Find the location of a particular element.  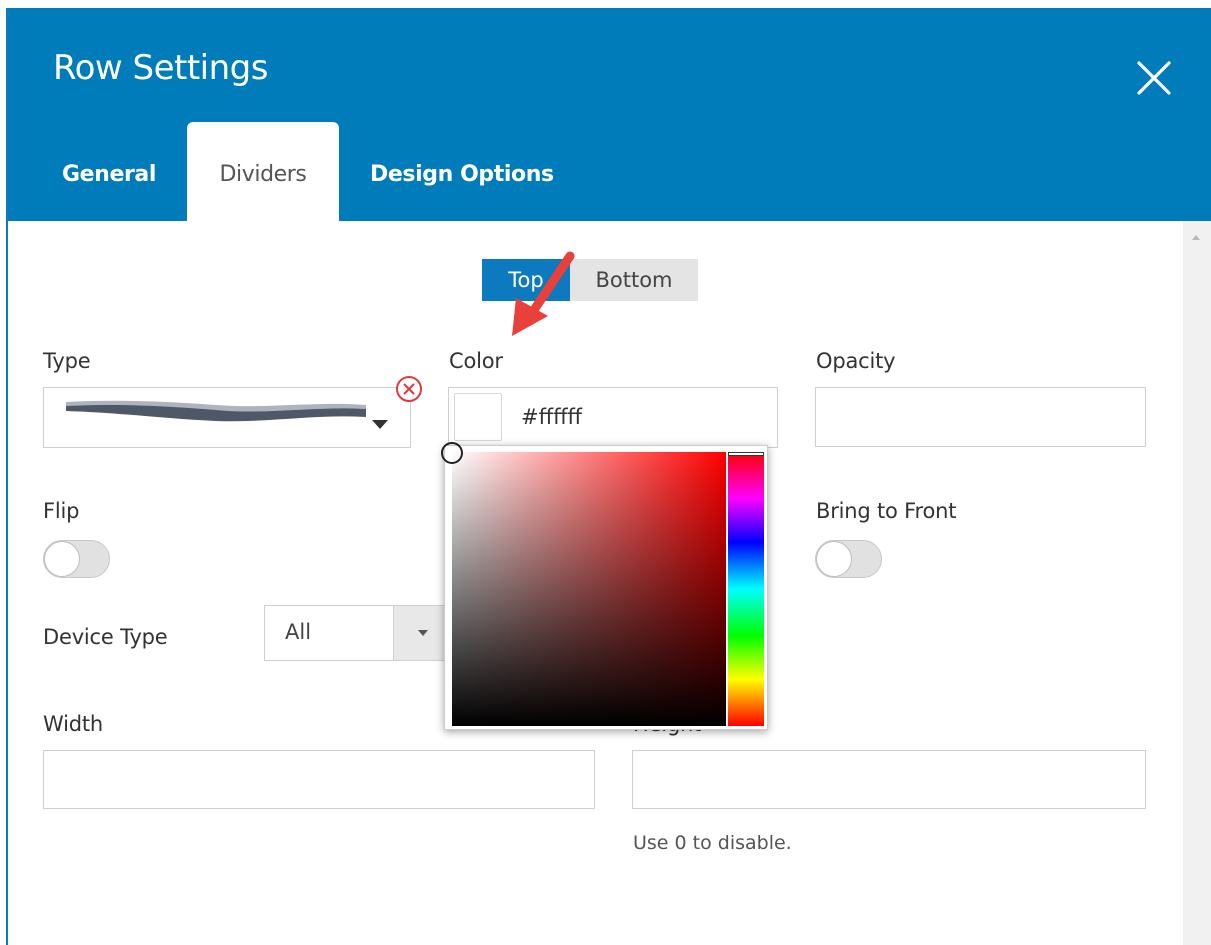

color-swatch is located at coordinates (478, 417).